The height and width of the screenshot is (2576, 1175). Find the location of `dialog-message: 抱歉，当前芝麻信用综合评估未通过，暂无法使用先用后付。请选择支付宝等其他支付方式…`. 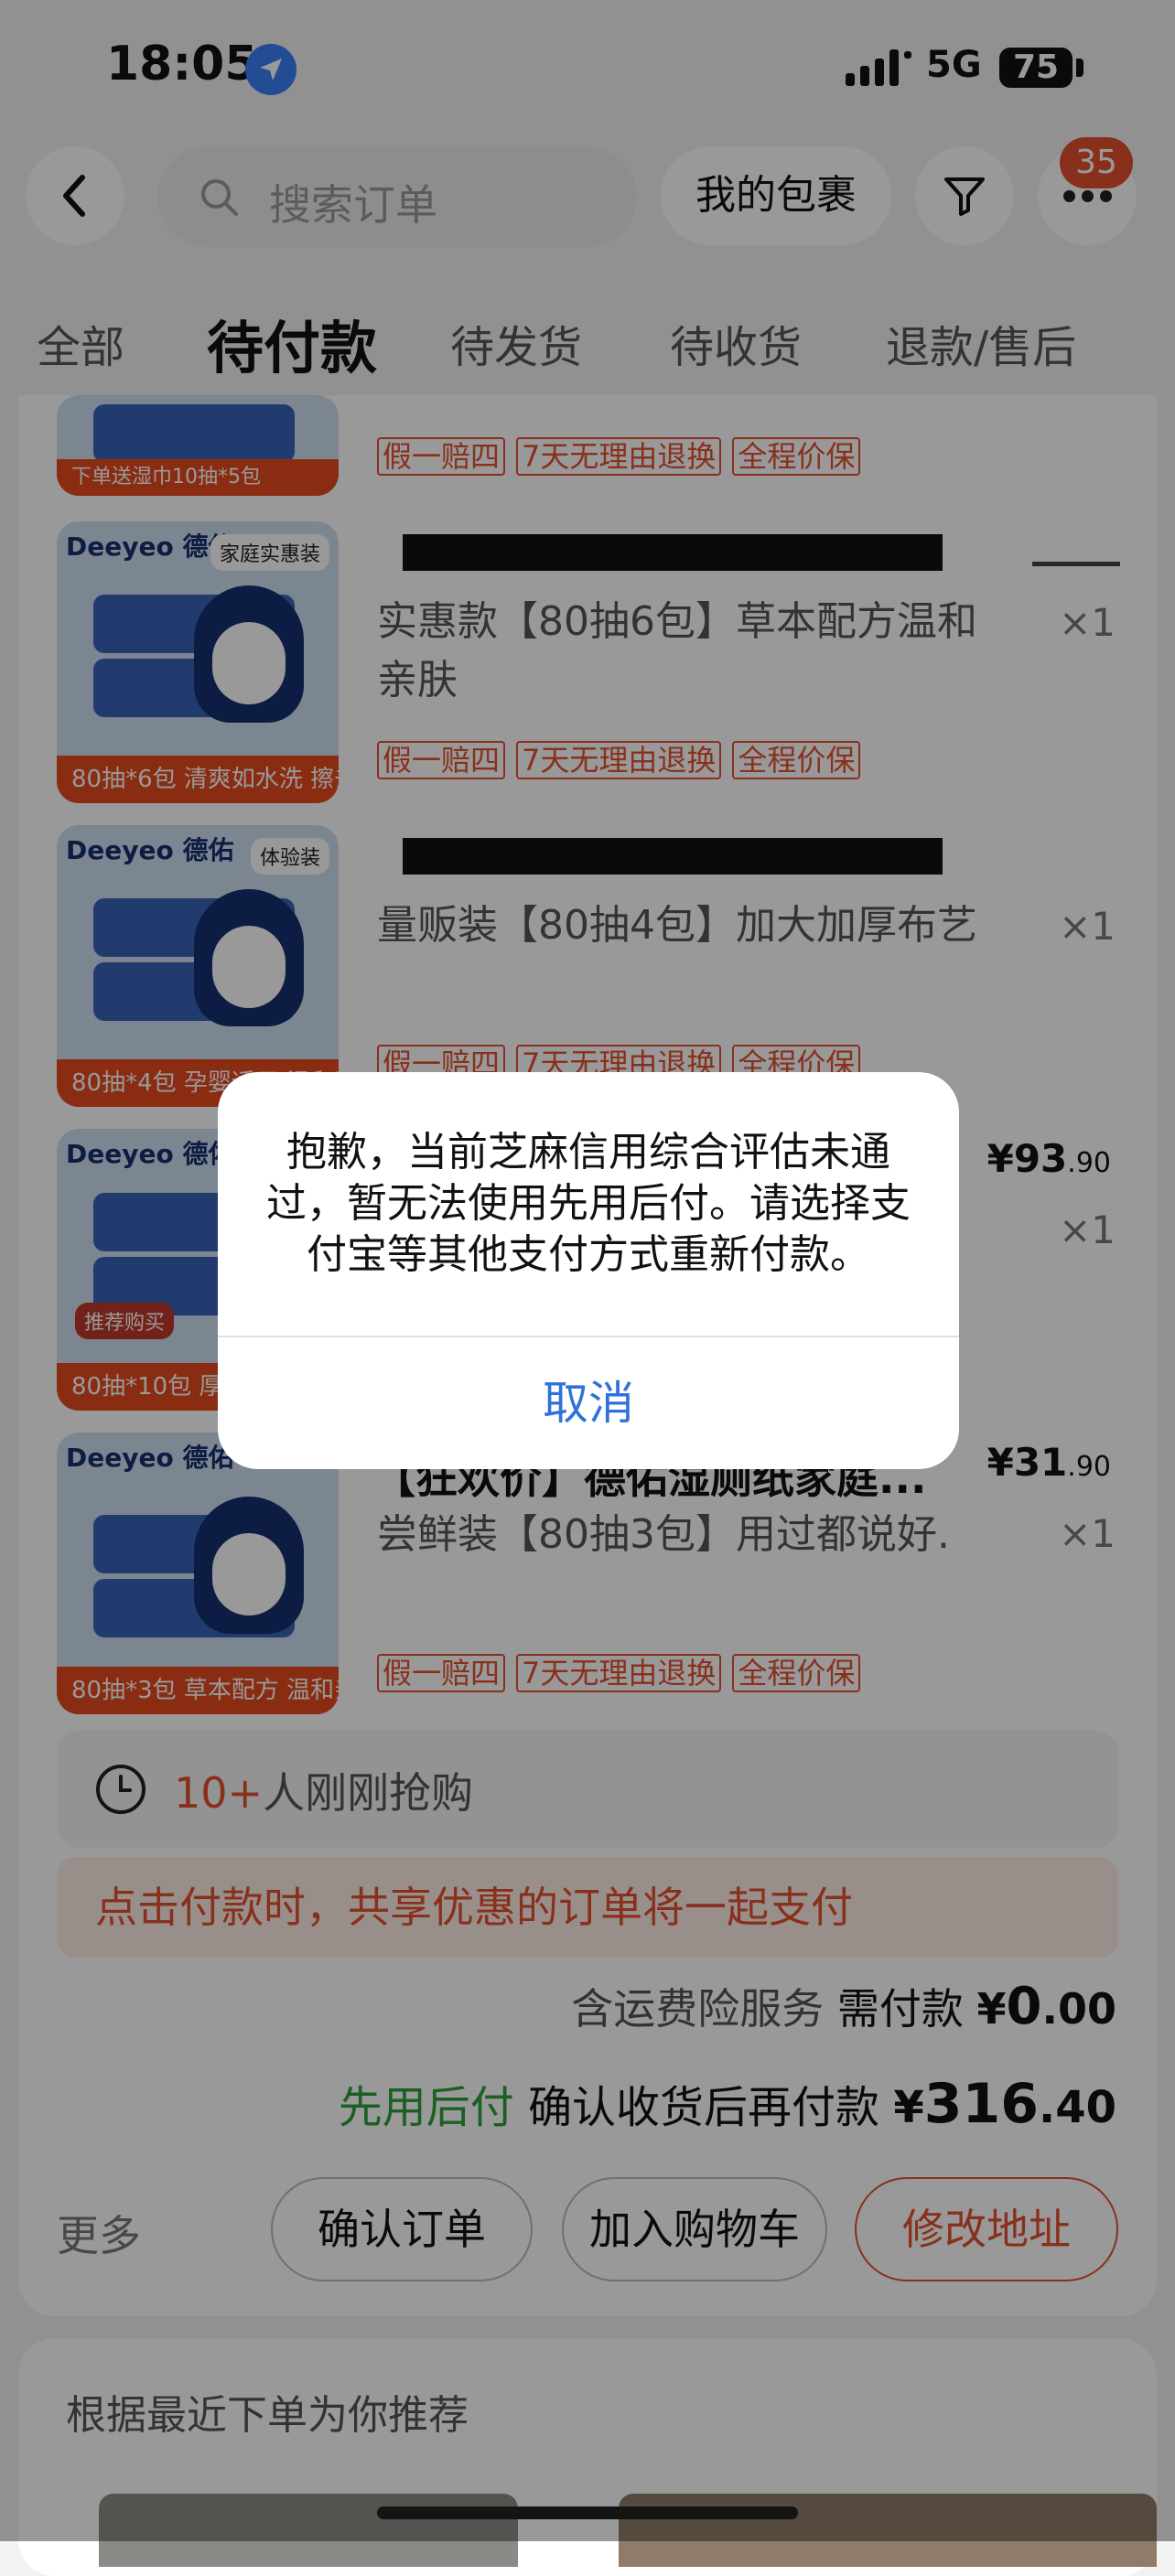

dialog-message: 抱歉，当前芝麻信用综合评估未通过，暂无法使用先用后付。请选择支付宝等其他支付方式… is located at coordinates (588, 1204).